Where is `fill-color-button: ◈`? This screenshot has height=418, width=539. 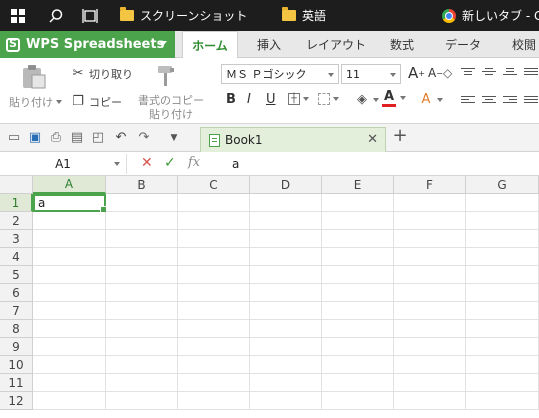
fill-color-button: ◈ is located at coordinates (366, 100).